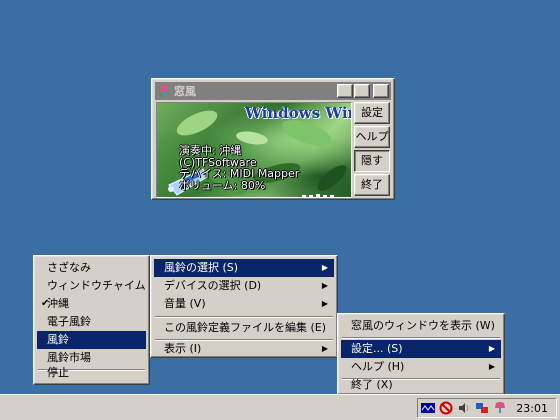  I want to click on menu-item-volume: 音量 (V) ▶, so click(244, 304).